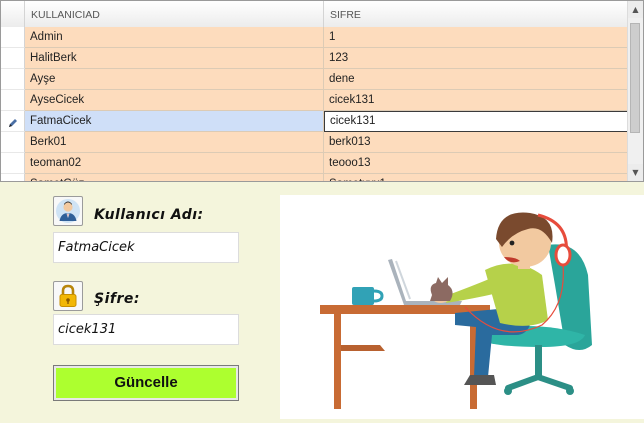 The height and width of the screenshot is (423, 644). What do you see at coordinates (174, 58) in the screenshot?
I see `cell-kullaniciad: HalitBerk` at bounding box center [174, 58].